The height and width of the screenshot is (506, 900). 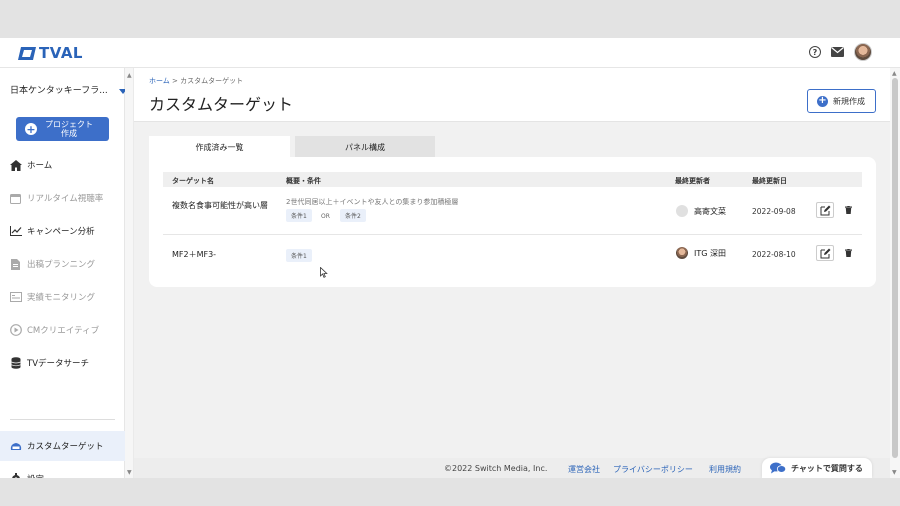 I want to click on tv-icon, so click(x=15, y=446).